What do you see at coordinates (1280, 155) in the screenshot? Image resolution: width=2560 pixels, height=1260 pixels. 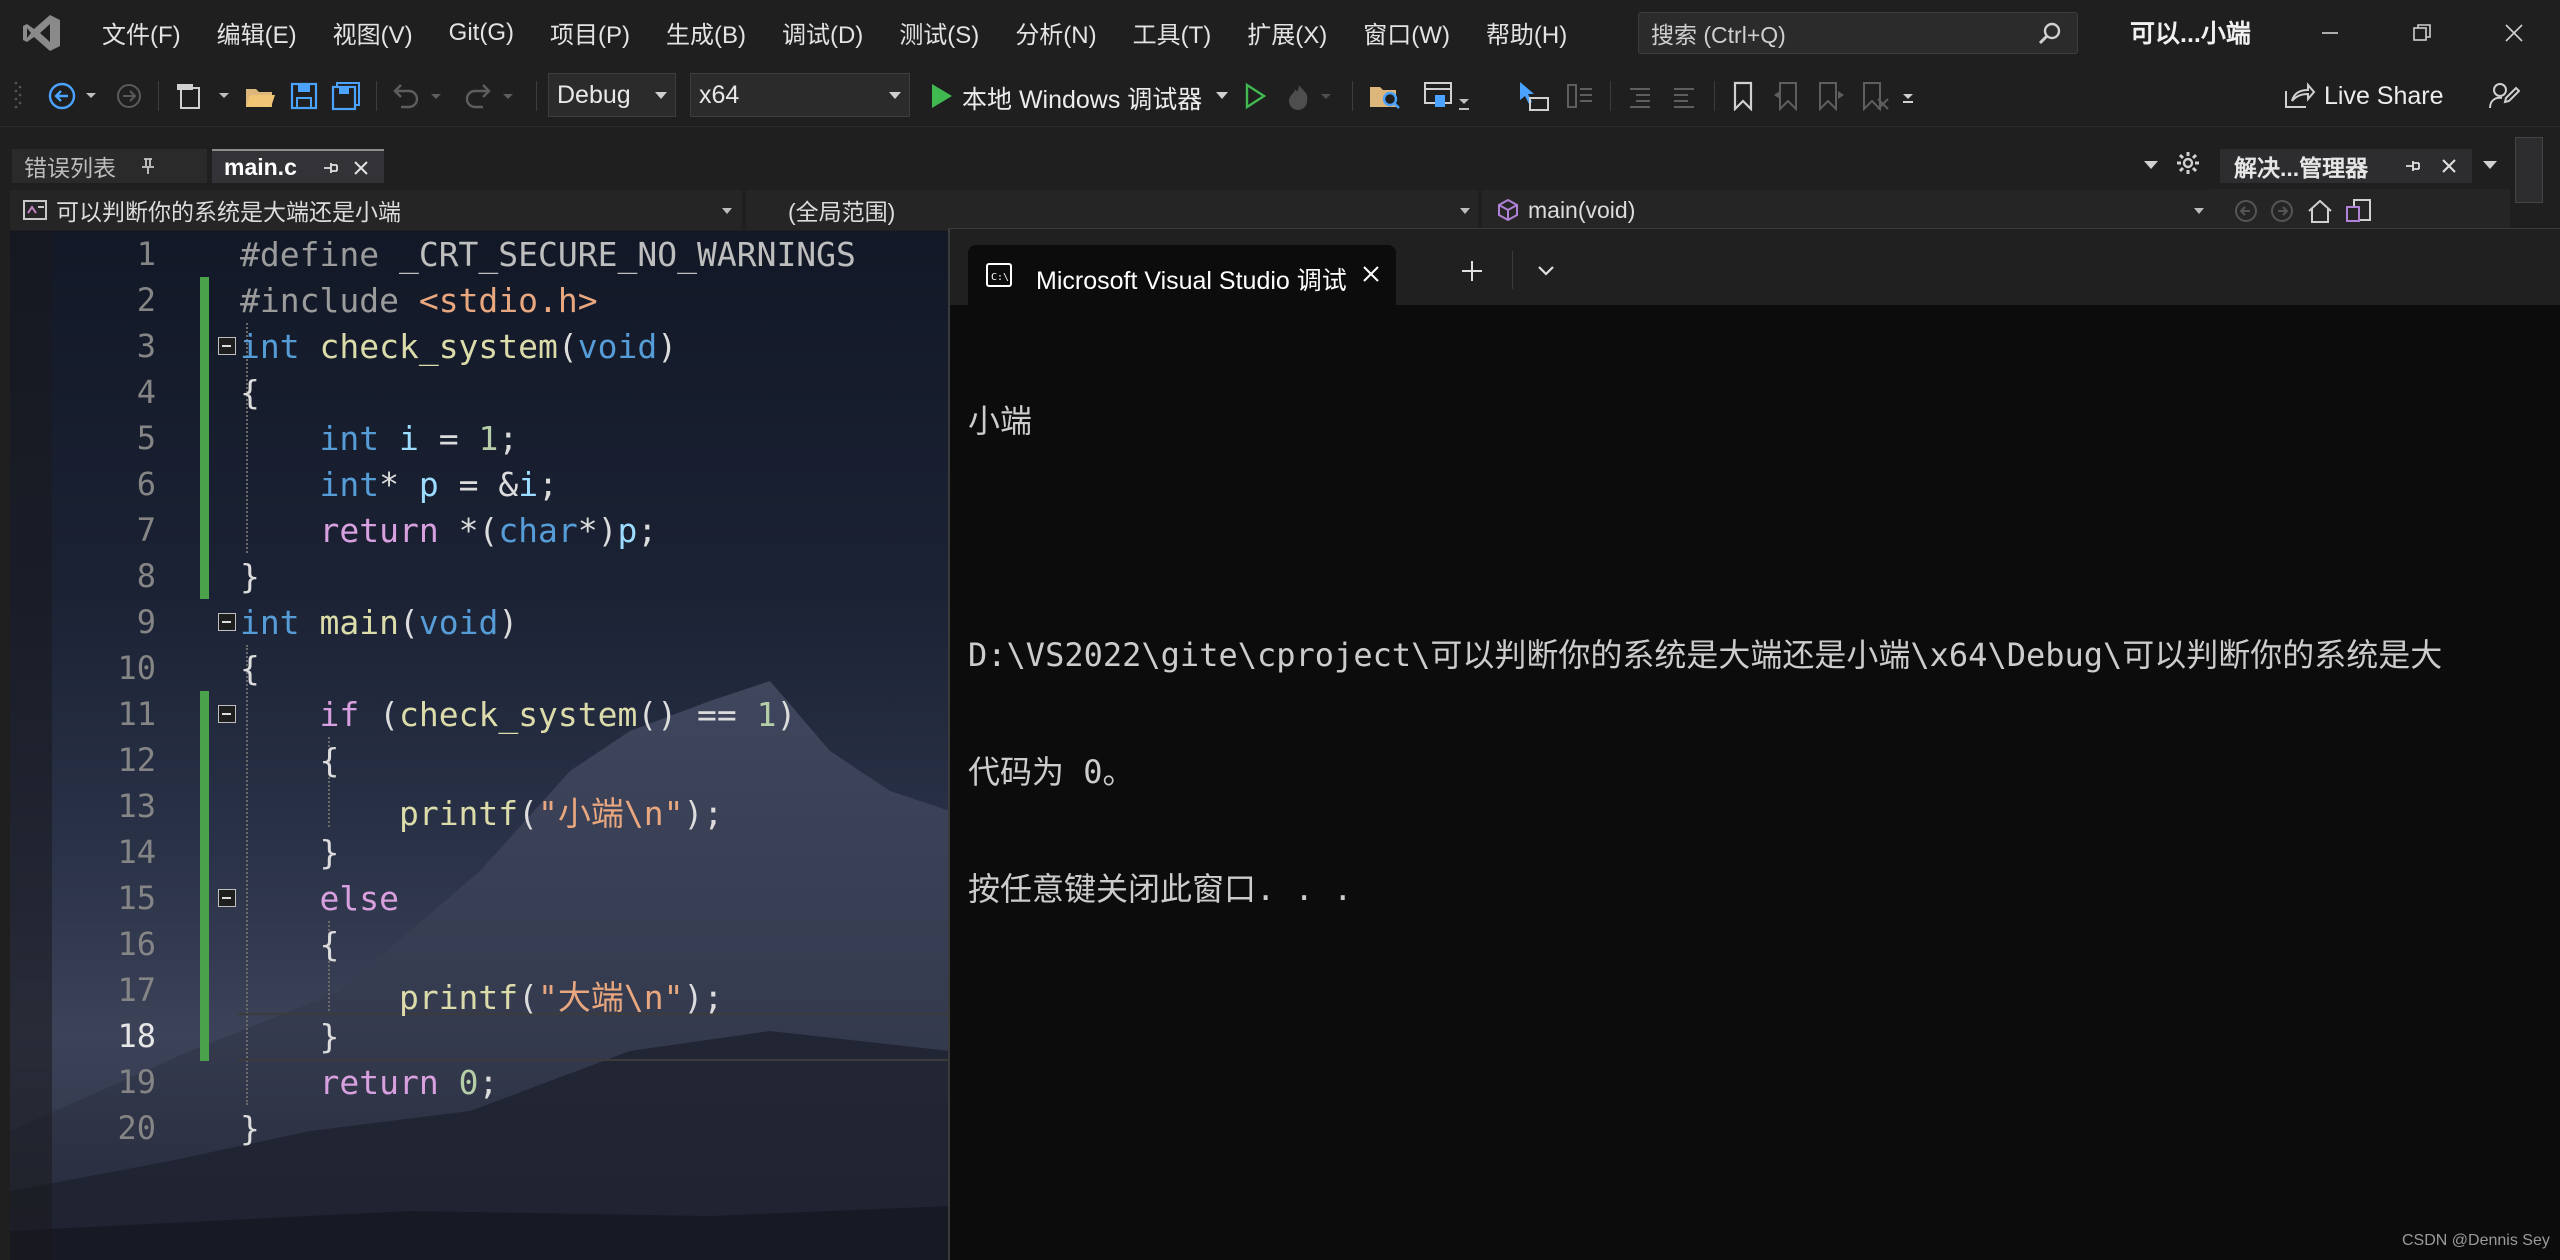 I see `document-tab-strip: 错误列表 main.c` at bounding box center [1280, 155].